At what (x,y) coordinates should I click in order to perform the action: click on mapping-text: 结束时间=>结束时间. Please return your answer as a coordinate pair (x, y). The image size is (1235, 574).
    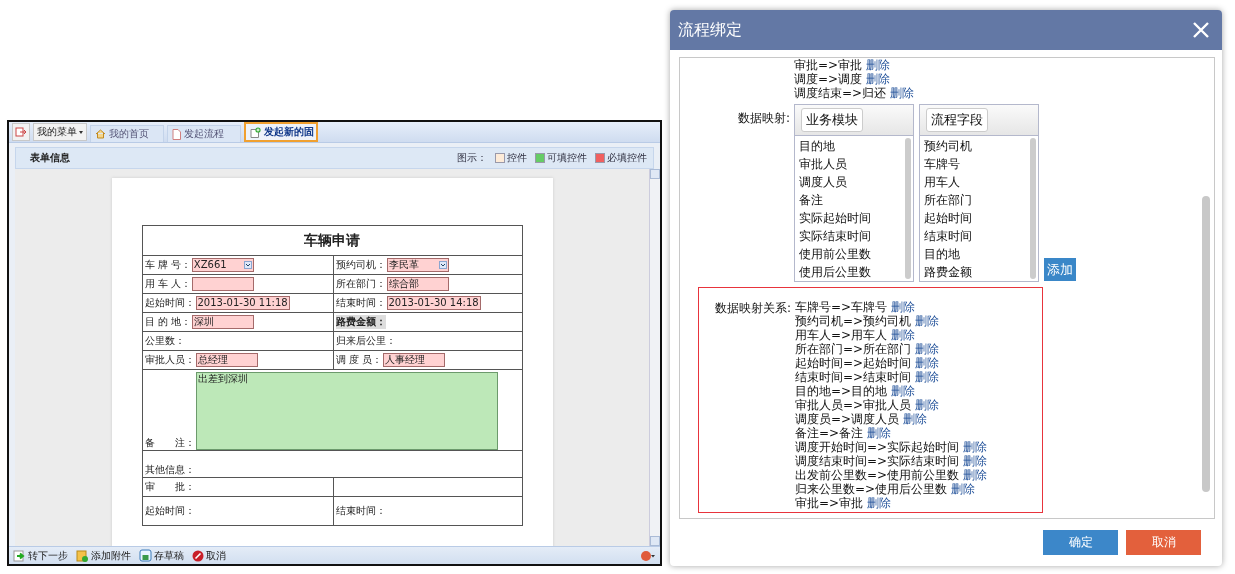
    Looking at the image, I should click on (853, 377).